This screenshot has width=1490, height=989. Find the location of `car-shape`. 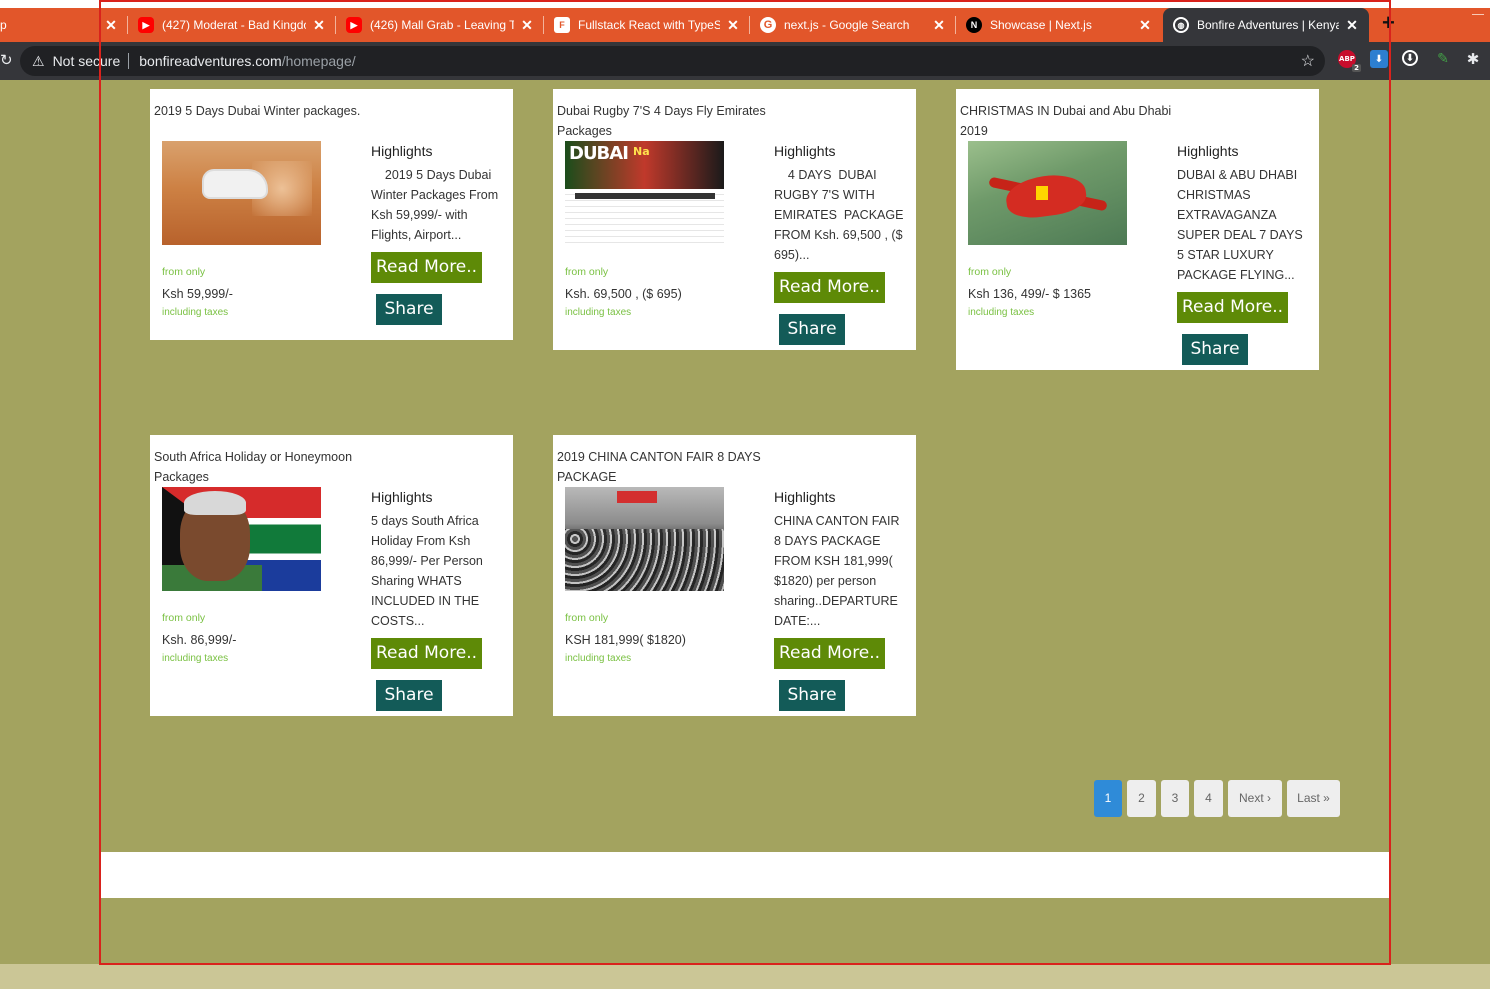

car-shape is located at coordinates (235, 184).